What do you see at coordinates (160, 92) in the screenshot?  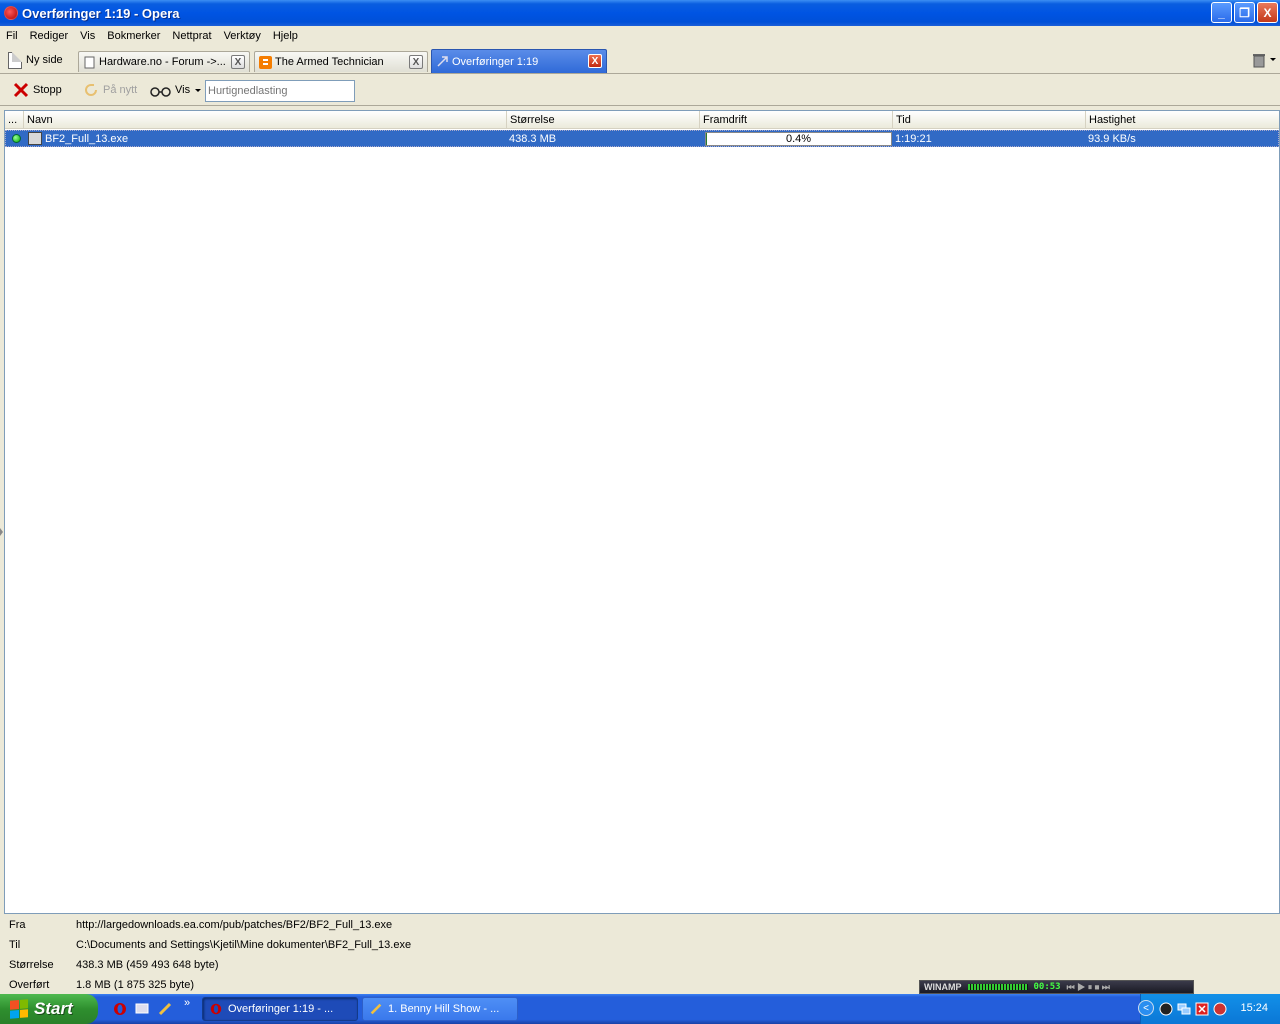 I see `glasses-icon` at bounding box center [160, 92].